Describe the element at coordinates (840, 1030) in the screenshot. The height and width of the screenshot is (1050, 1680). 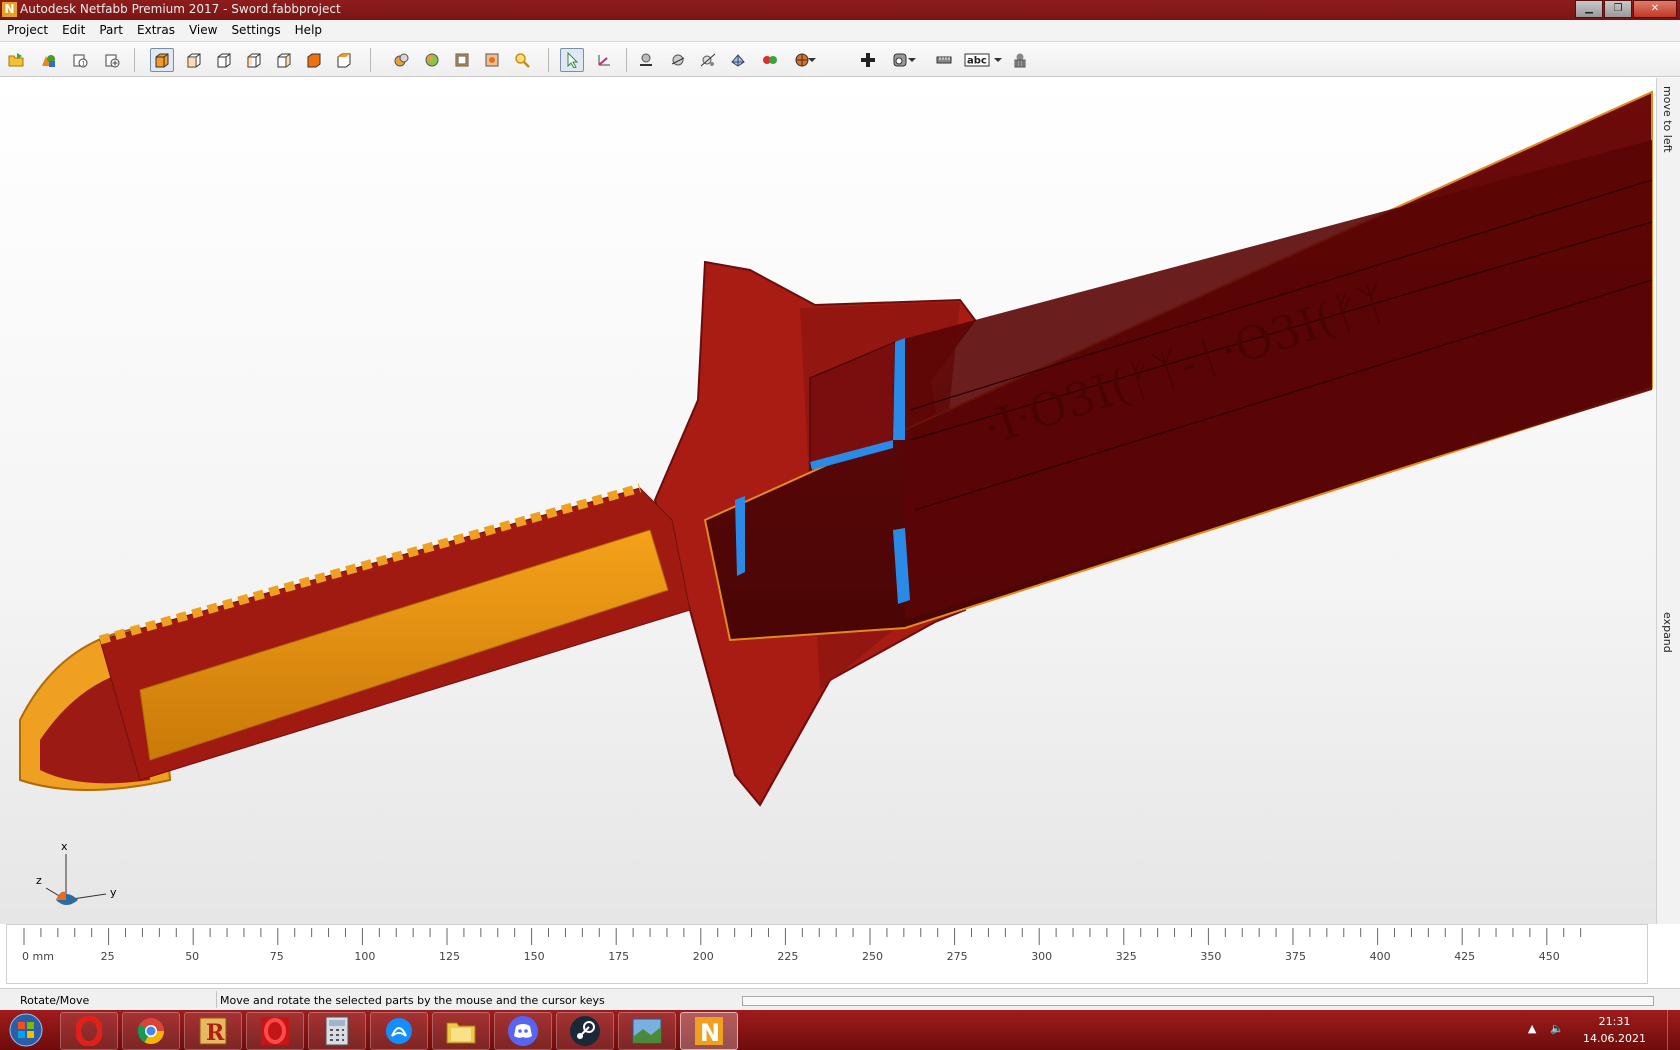
I see `taskbar: R N ▲ 🔈 21:31 14.06.2021` at that location.